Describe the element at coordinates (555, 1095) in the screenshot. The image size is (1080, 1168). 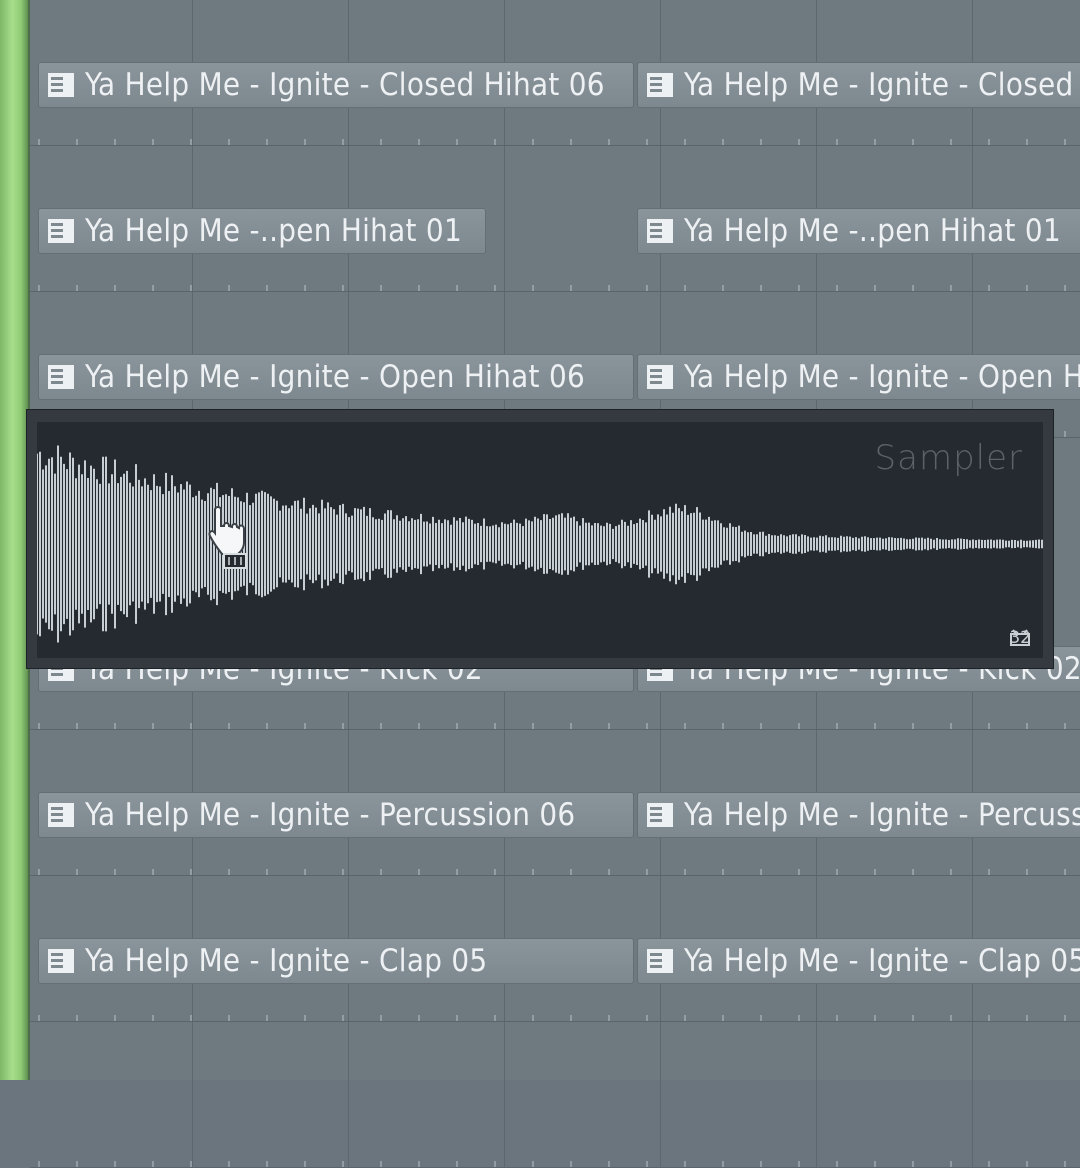
I see `playlist-track` at that location.